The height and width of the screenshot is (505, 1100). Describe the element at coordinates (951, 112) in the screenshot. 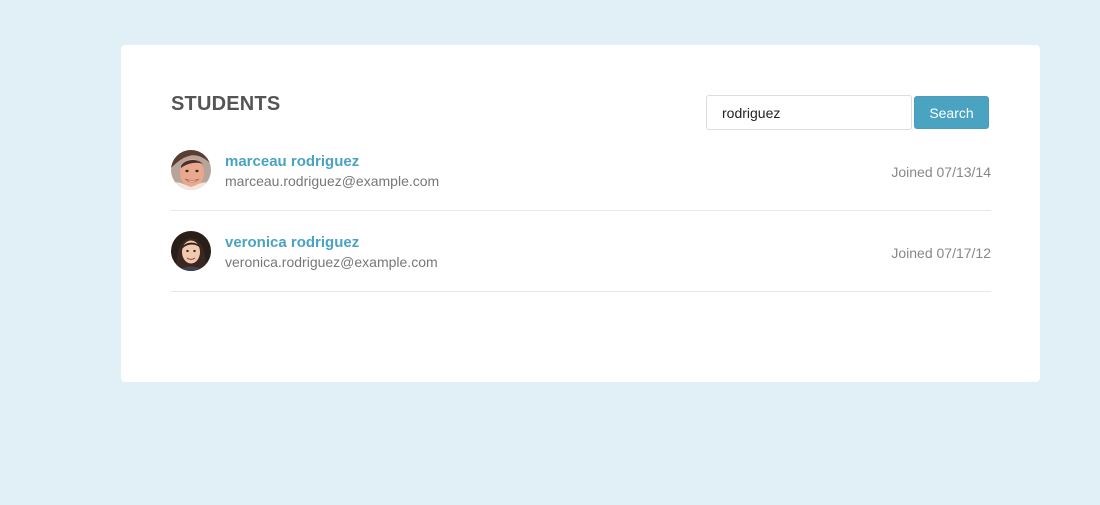

I see `search-button: Search` at that location.